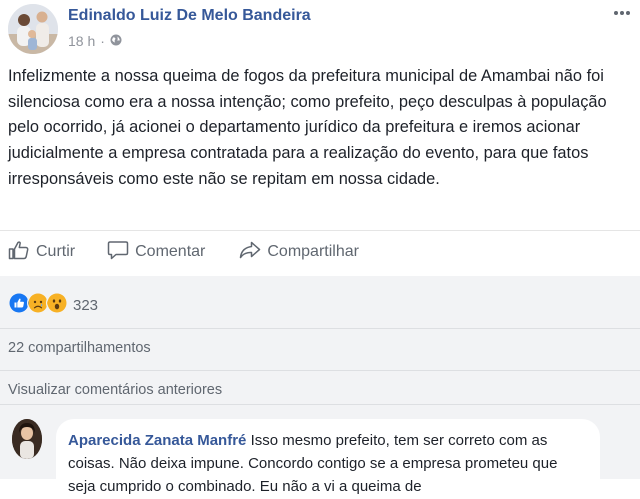 Image resolution: width=640 pixels, height=499 pixels. I want to click on view-previous-comments-link: Visualizar comentários anteriores, so click(115, 390).